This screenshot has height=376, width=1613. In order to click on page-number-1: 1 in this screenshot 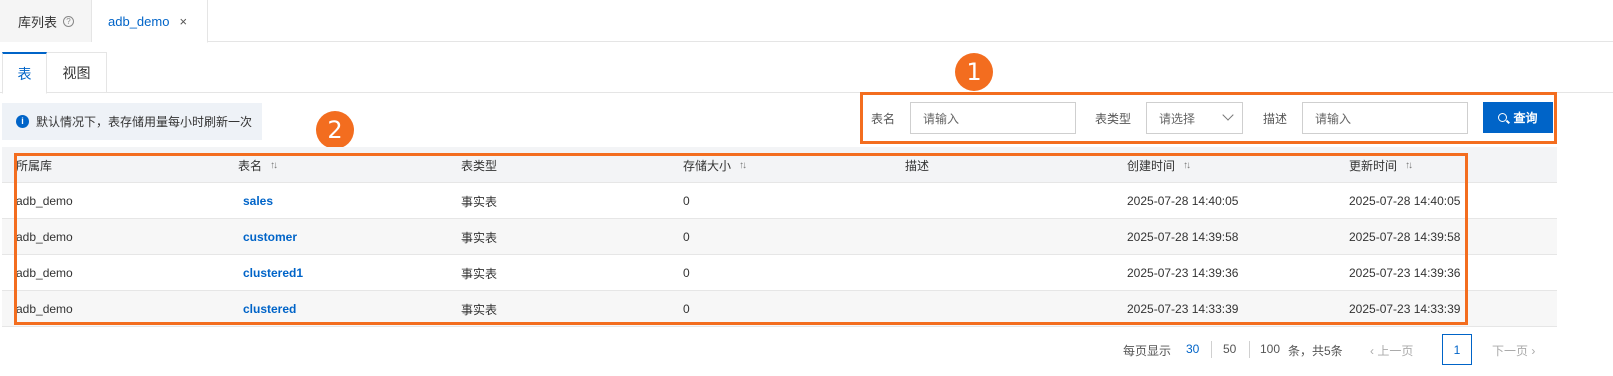, I will do `click(1457, 349)`.